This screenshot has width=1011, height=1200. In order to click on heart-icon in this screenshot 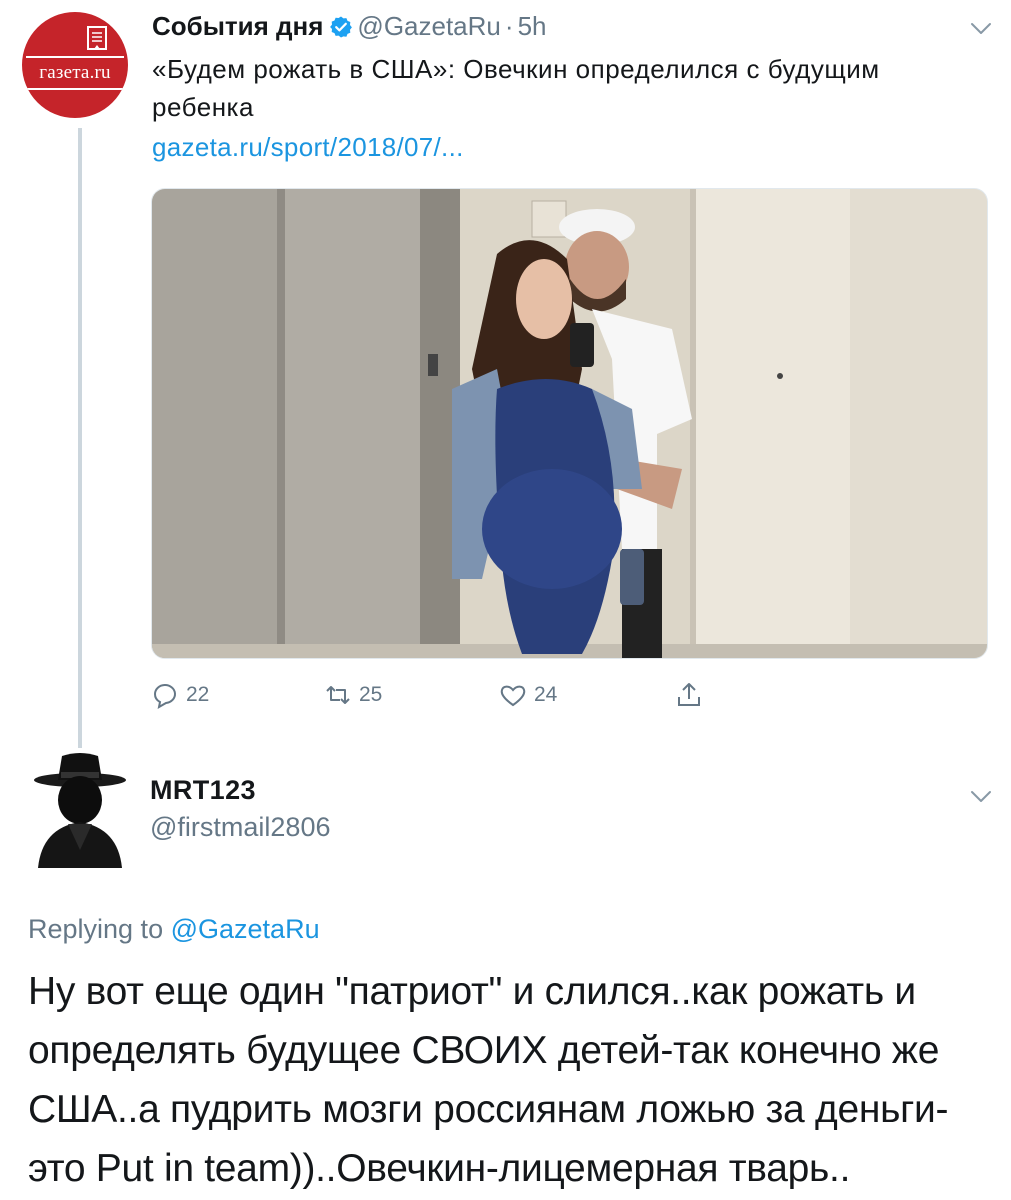, I will do `click(513, 696)`.